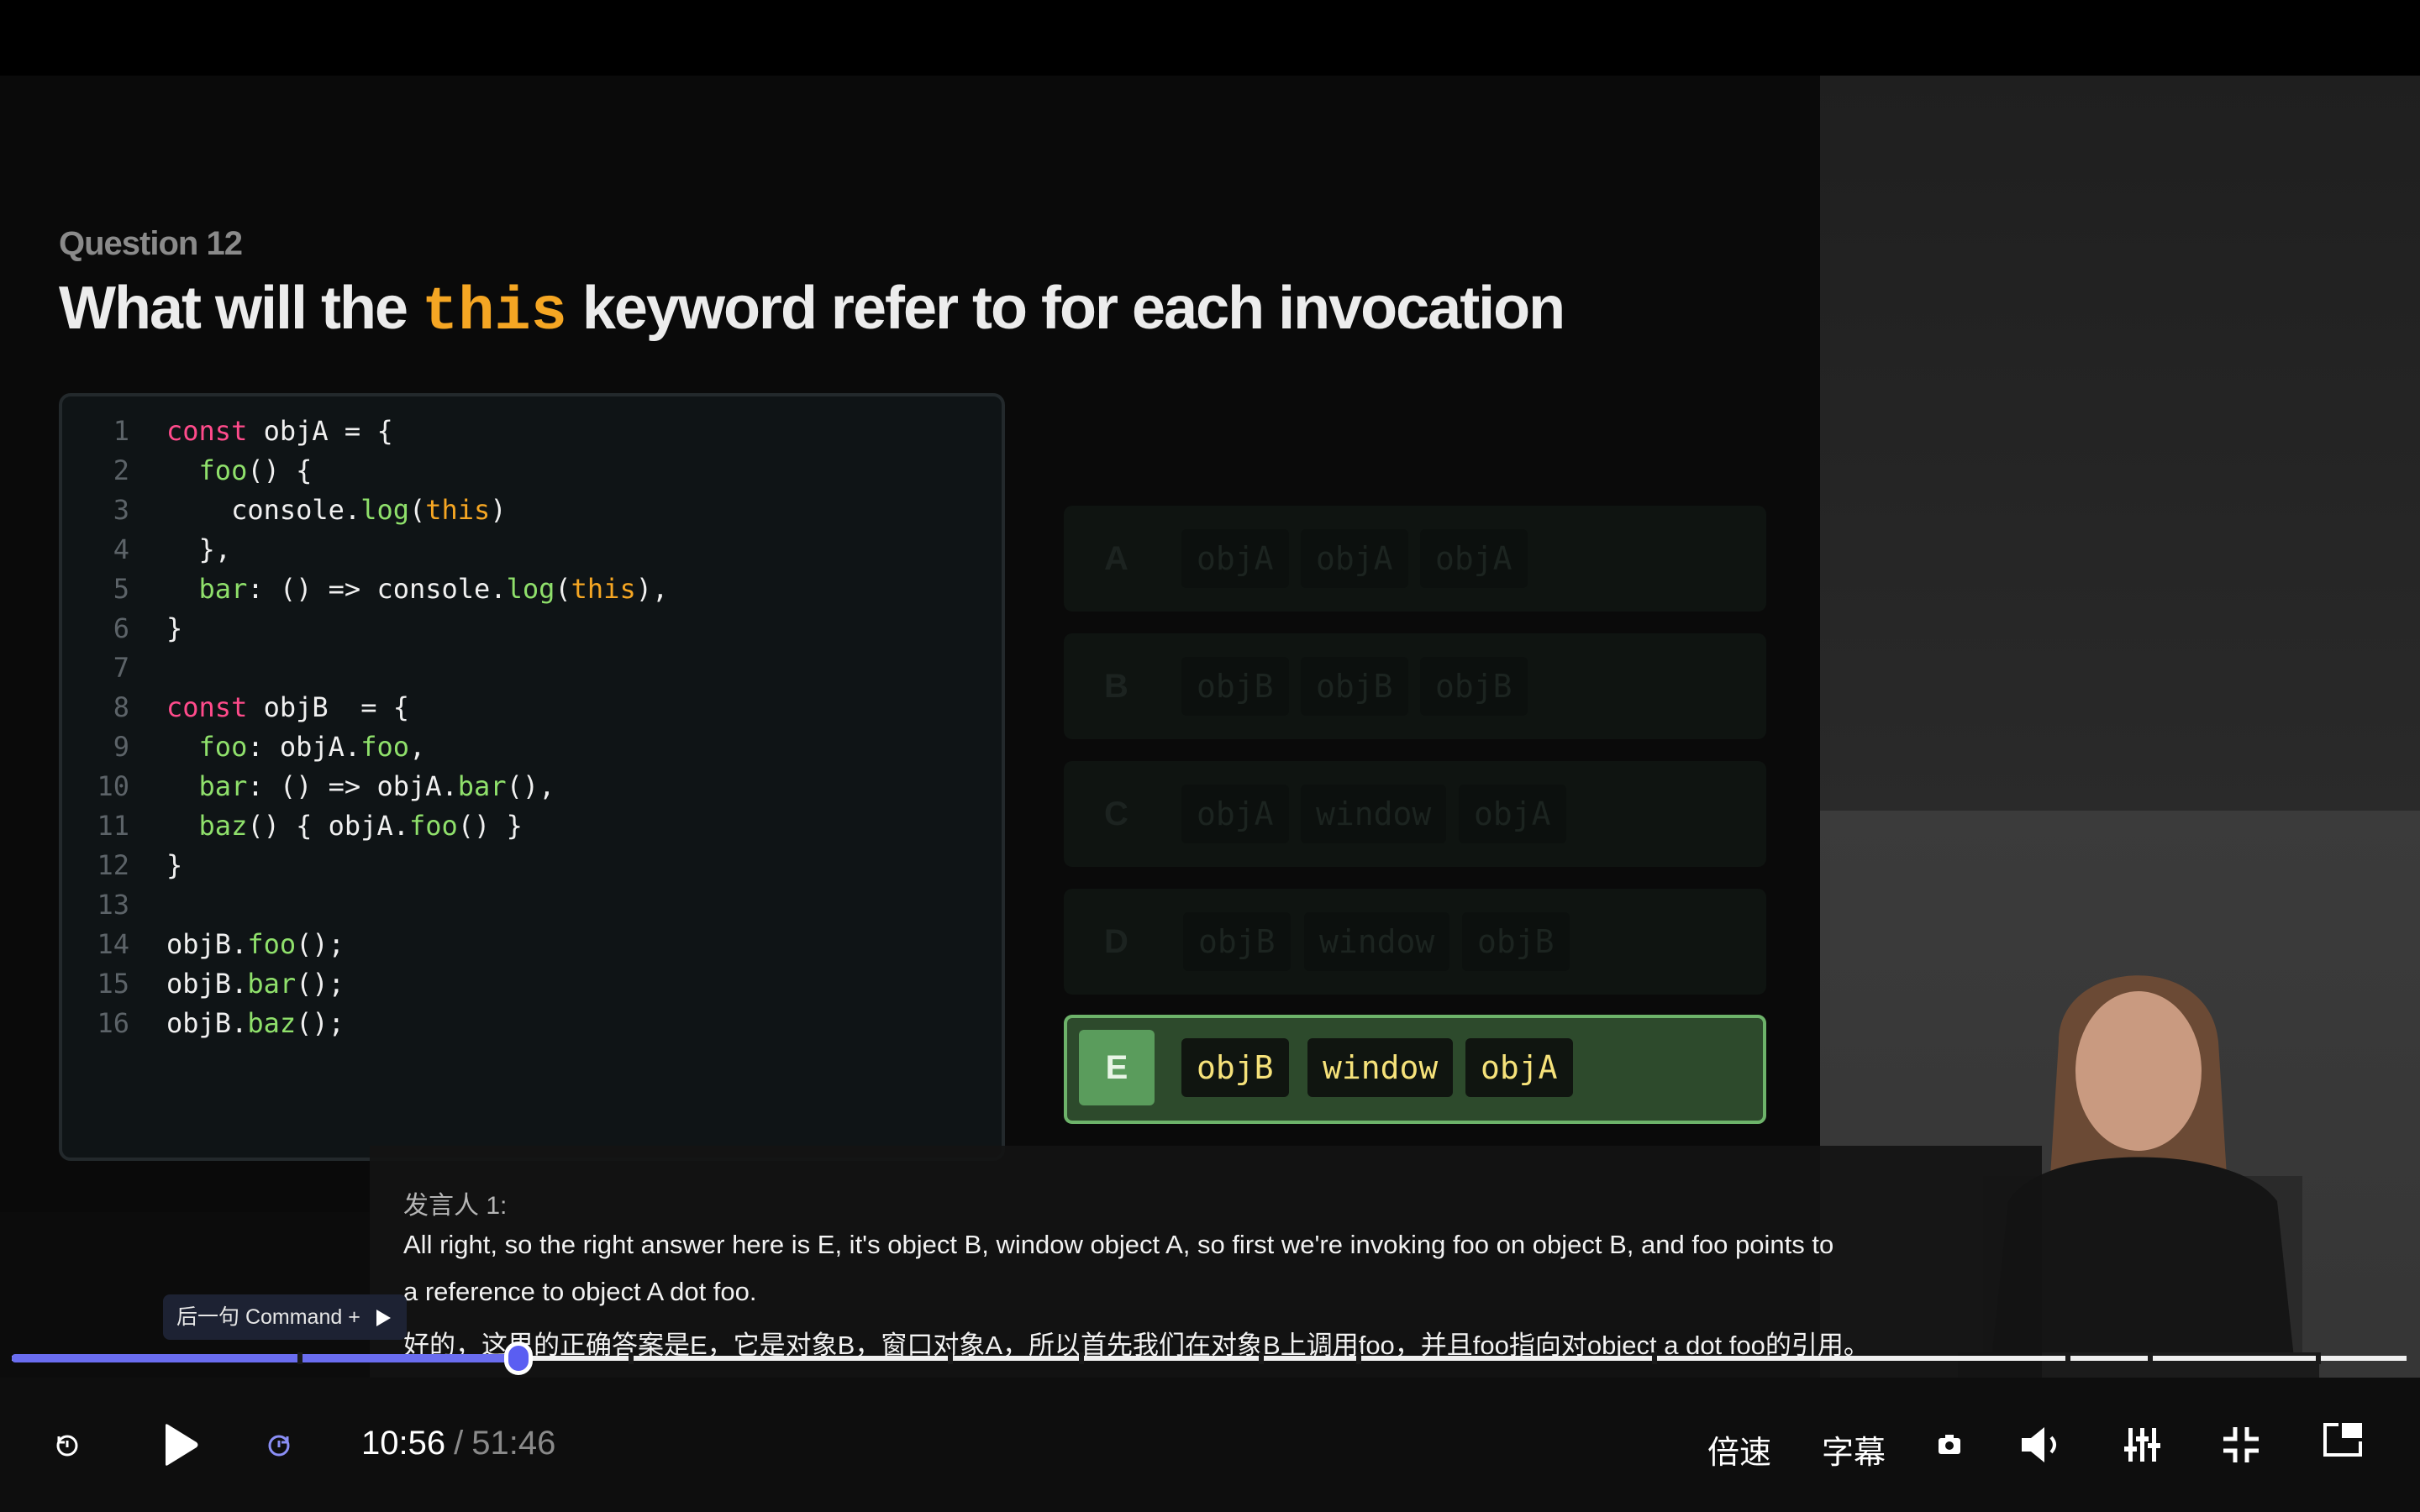  Describe the element at coordinates (1854, 1449) in the screenshot. I see `subtitle-button: 字幕` at that location.